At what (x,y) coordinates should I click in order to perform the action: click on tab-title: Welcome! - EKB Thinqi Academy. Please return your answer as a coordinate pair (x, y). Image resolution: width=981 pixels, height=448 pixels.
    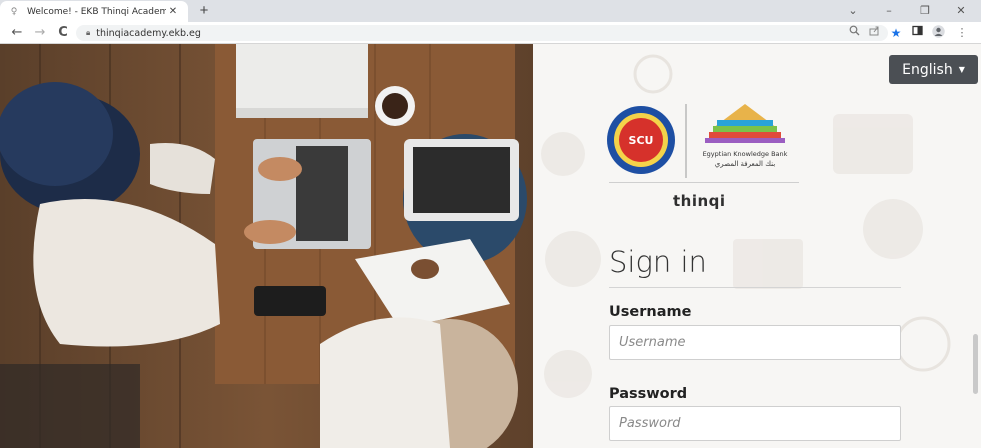
    Looking at the image, I should click on (96, 11).